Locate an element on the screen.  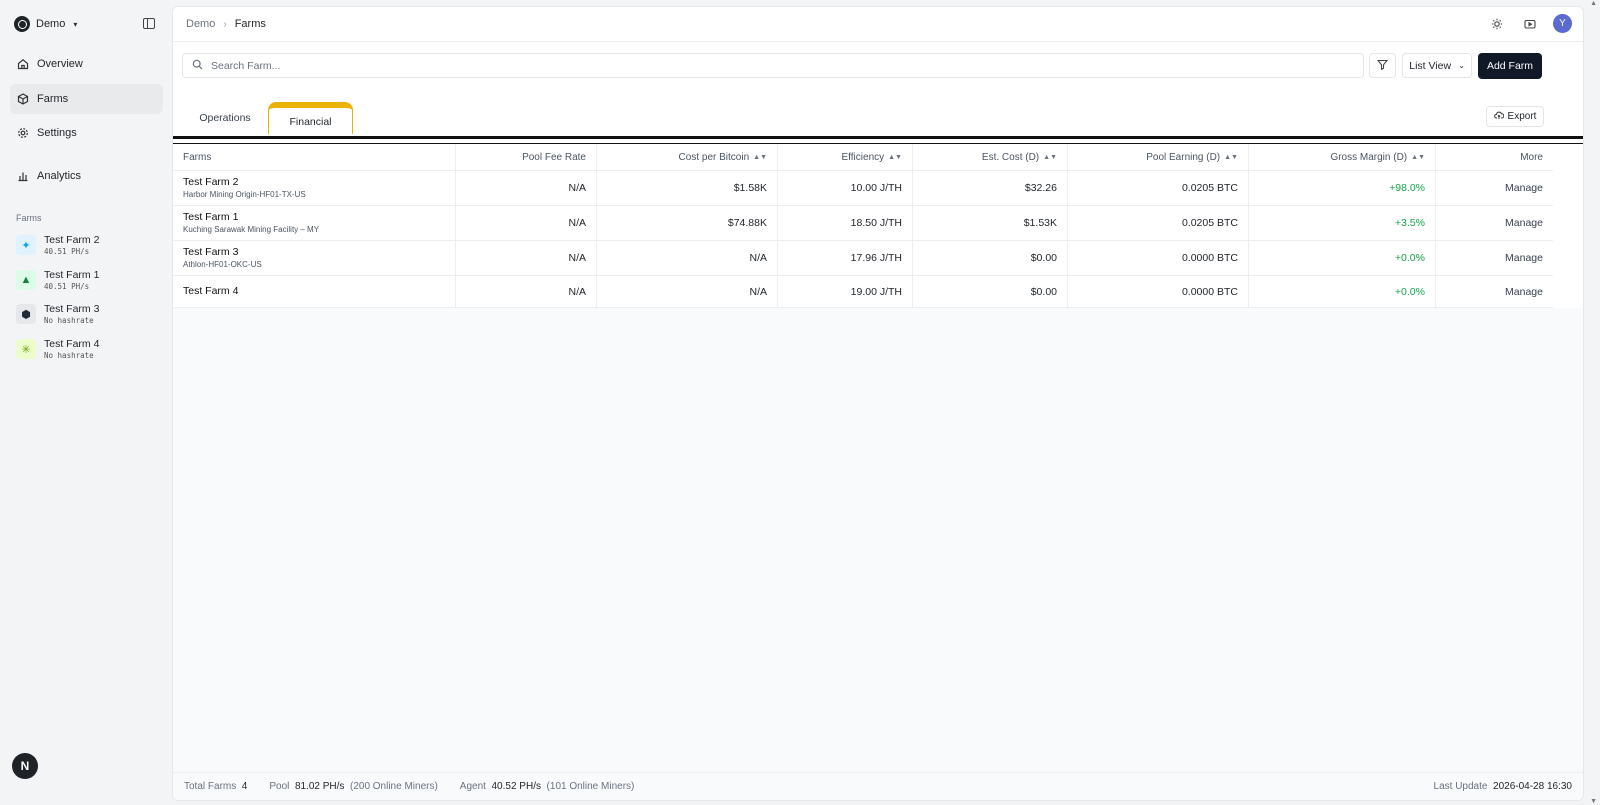
breadcrumb-parent: Demo is located at coordinates (200, 24).